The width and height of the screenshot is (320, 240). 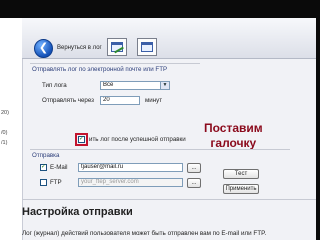 I want to click on section-divider, so click(x=169, y=199).